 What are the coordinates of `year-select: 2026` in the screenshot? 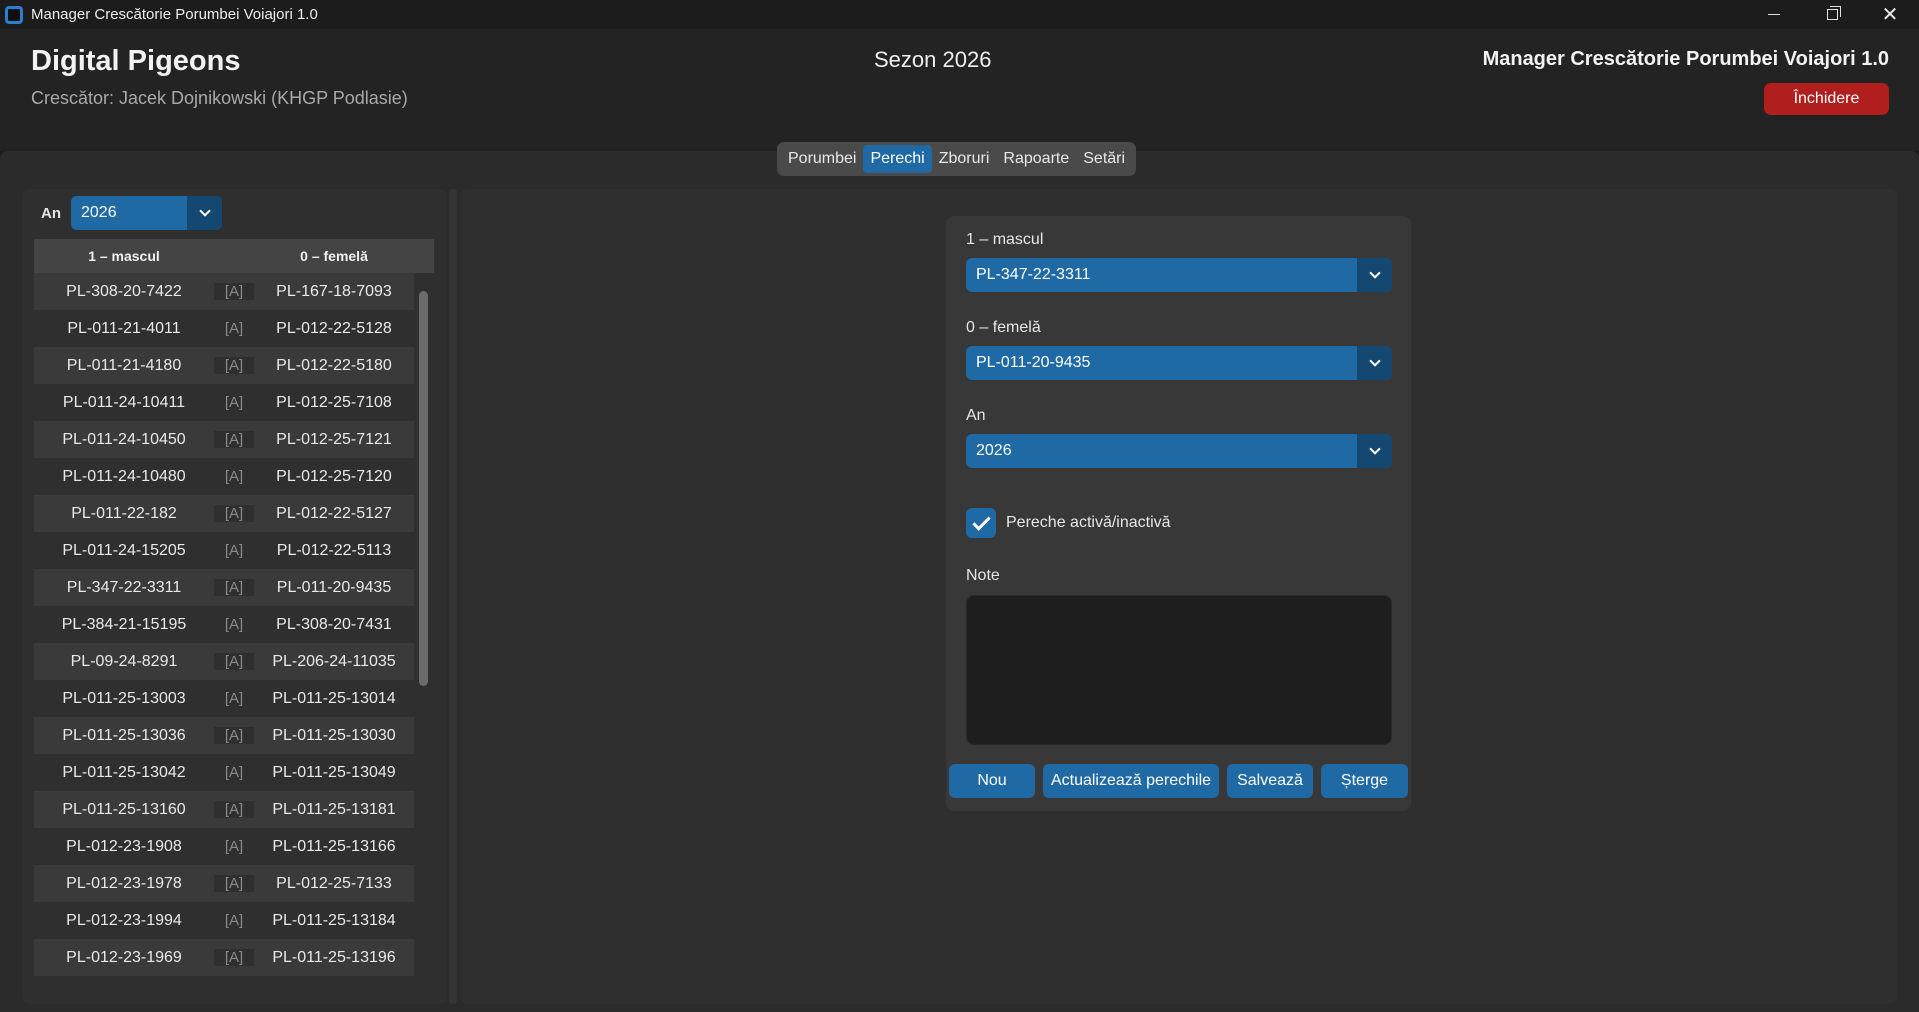 It's located at (1179, 451).